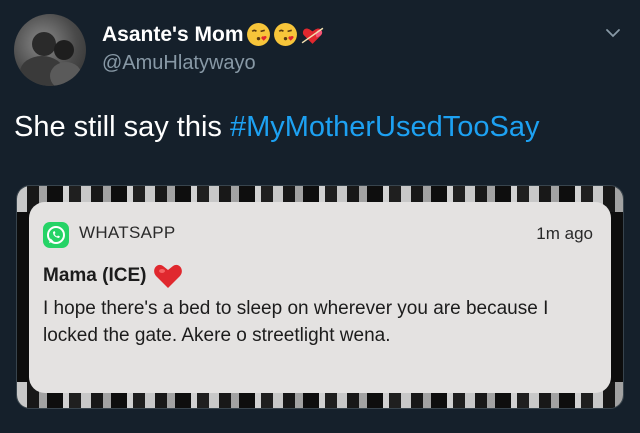 The image size is (640, 433). What do you see at coordinates (122, 127) in the screenshot?
I see `tweet-body: She still say this` at bounding box center [122, 127].